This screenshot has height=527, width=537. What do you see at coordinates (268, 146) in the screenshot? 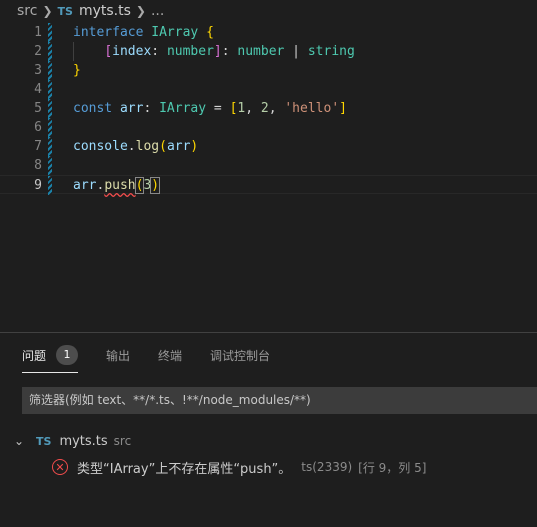
I see `code-line: 7 console.log(arr)` at bounding box center [268, 146].